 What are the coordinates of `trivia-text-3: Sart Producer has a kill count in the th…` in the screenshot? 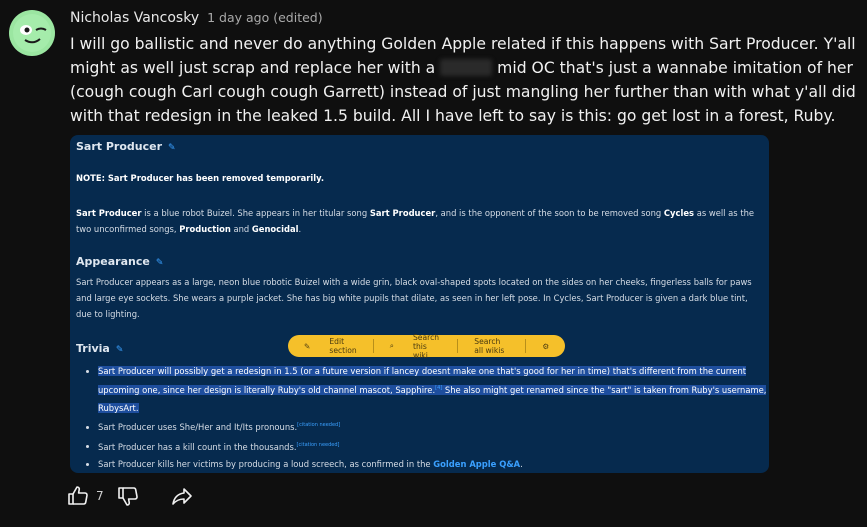 It's located at (197, 446).